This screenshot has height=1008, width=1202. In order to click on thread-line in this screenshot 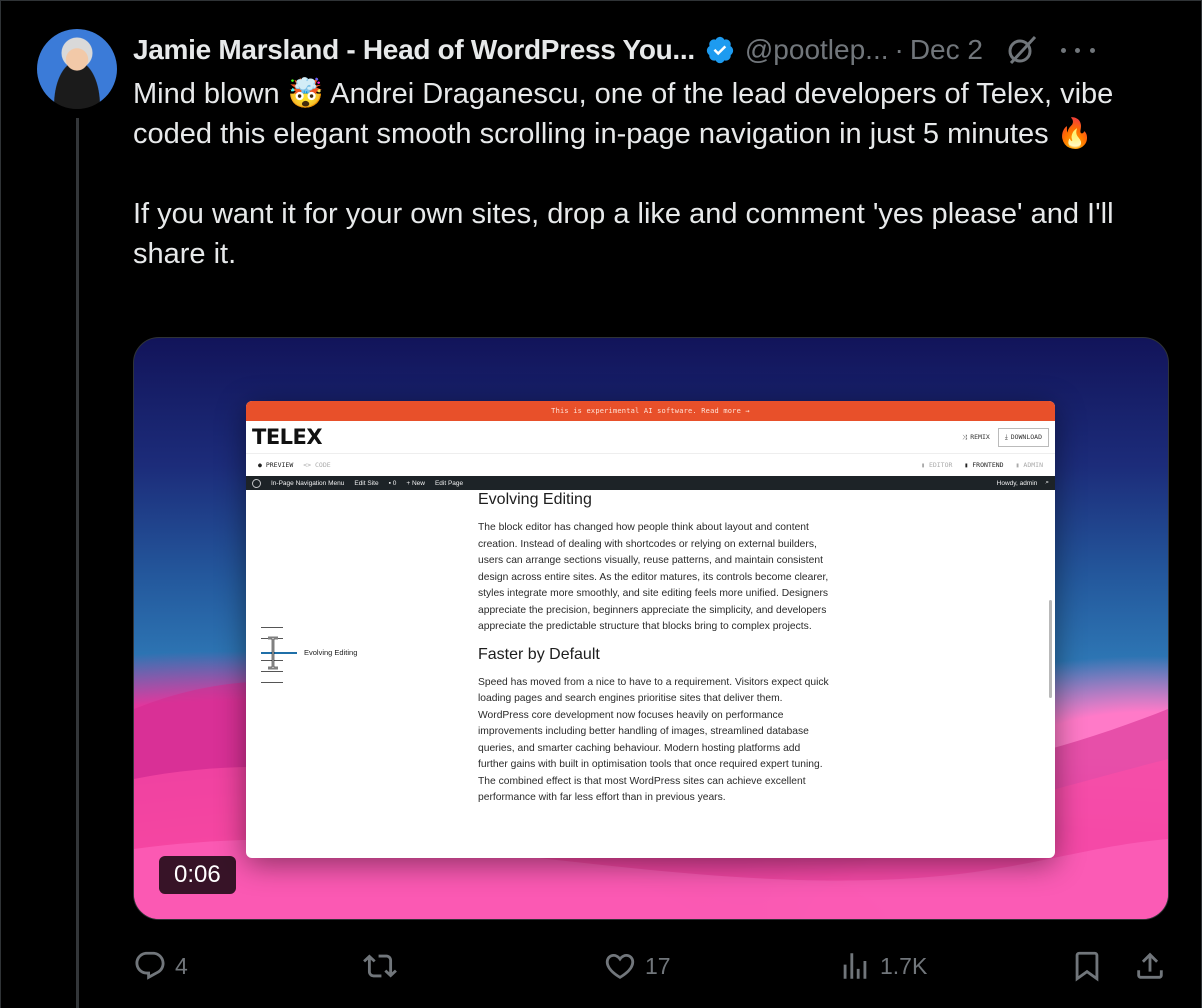, I will do `click(77, 563)`.